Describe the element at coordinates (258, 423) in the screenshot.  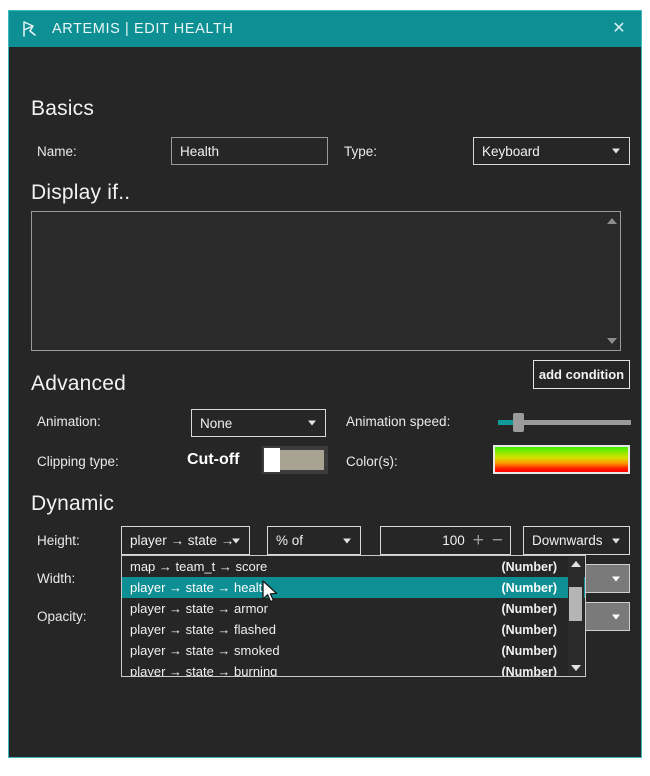
I see `animation-dropdown: None` at that location.